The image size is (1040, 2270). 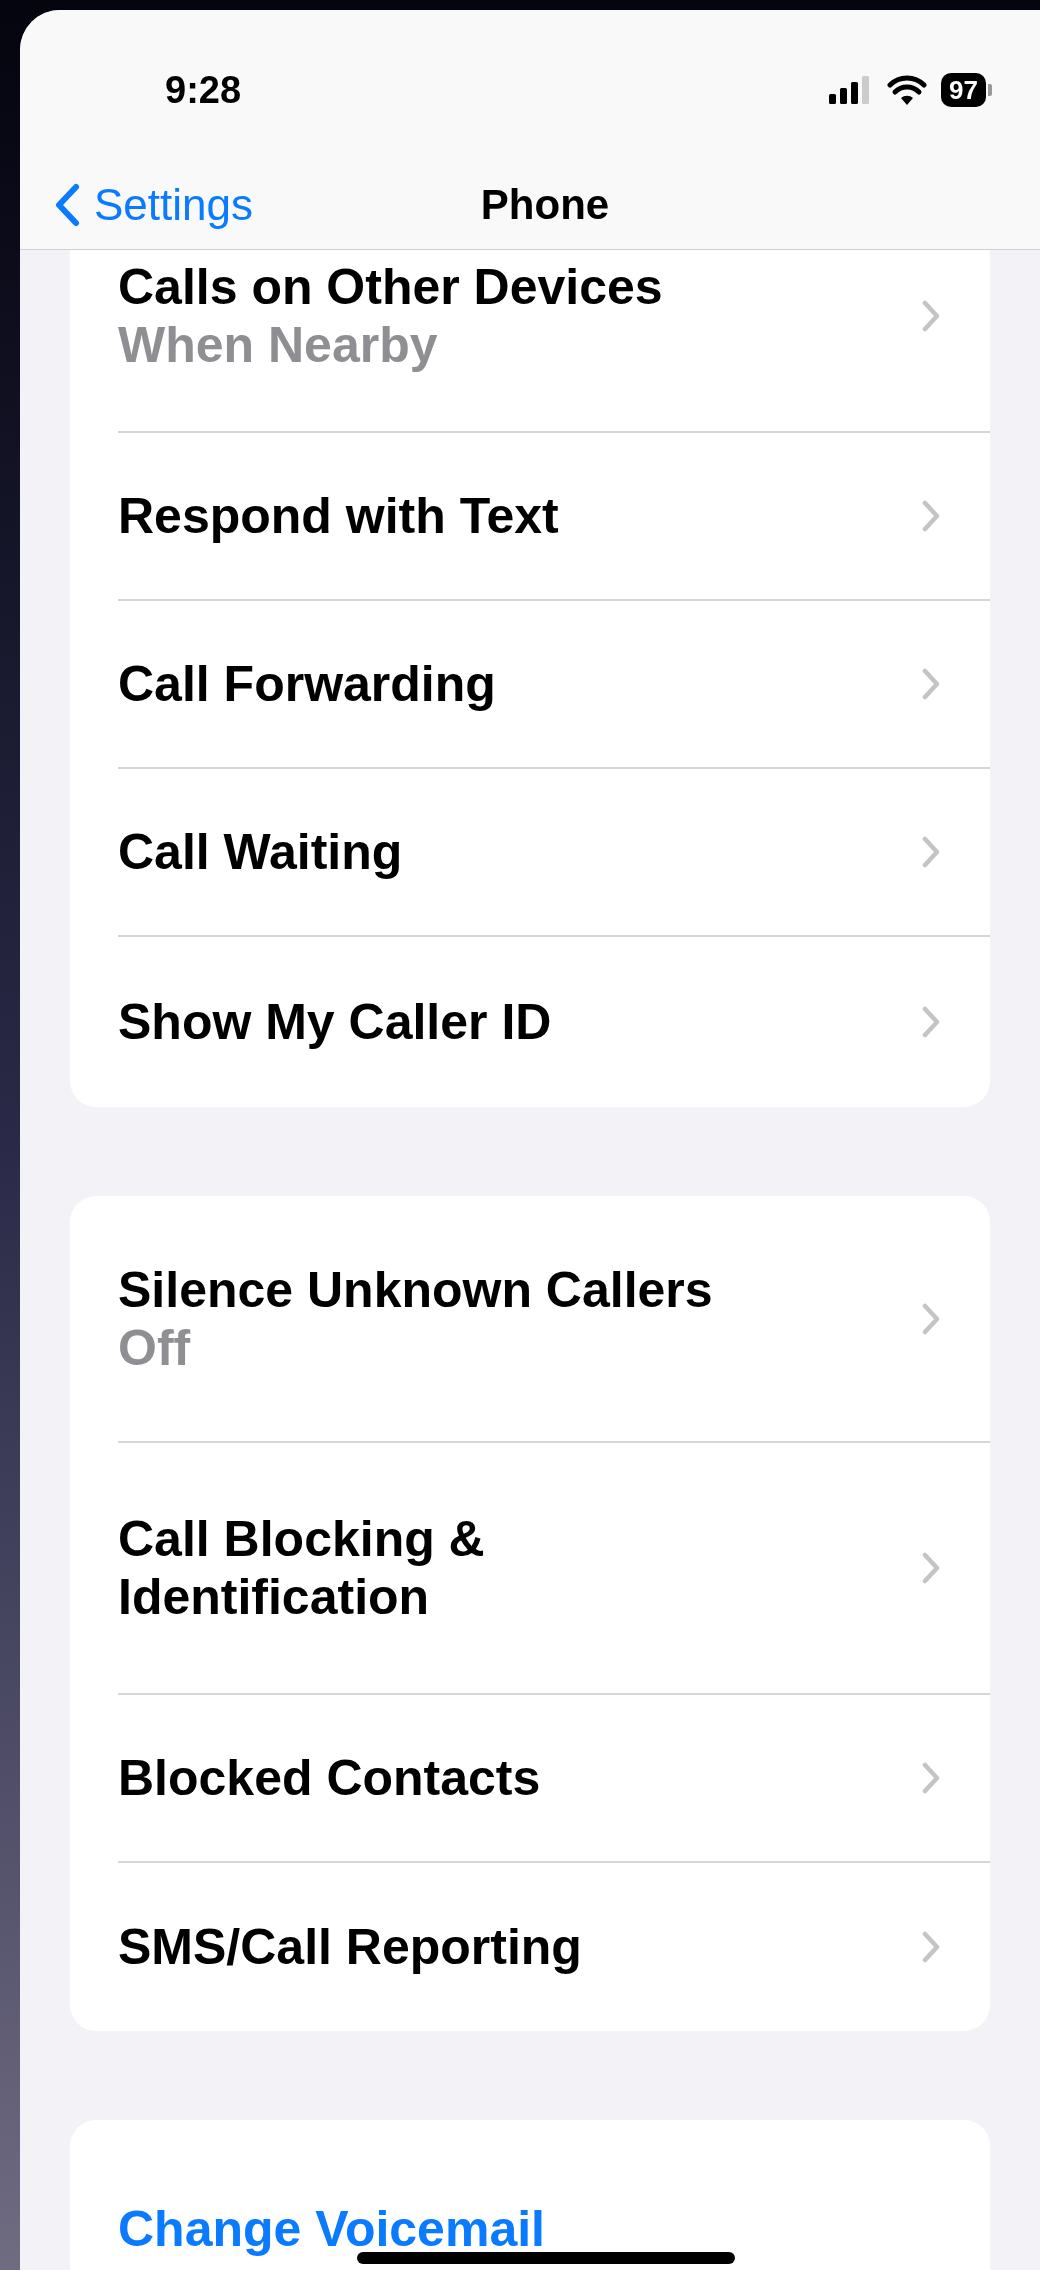 I want to click on row-label: Blocked Contacts, so click(x=329, y=1778).